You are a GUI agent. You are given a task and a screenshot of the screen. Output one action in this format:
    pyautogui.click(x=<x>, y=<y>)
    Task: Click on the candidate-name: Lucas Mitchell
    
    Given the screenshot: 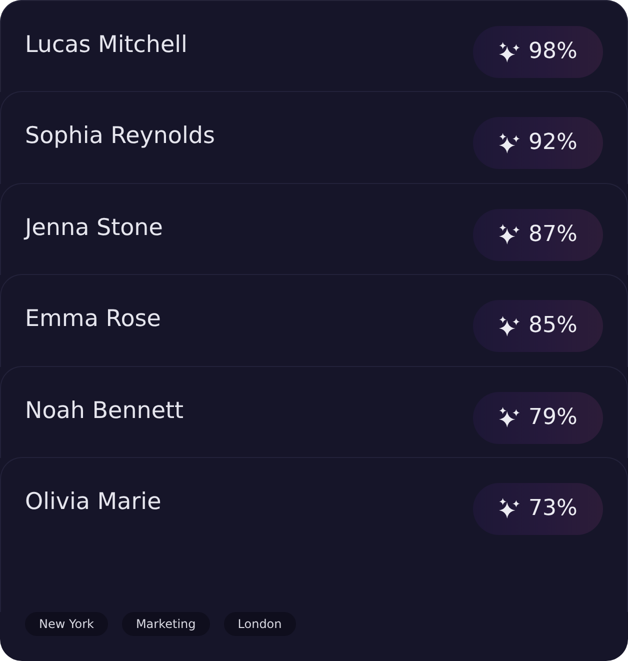 What is the action you would take?
    pyautogui.click(x=106, y=45)
    